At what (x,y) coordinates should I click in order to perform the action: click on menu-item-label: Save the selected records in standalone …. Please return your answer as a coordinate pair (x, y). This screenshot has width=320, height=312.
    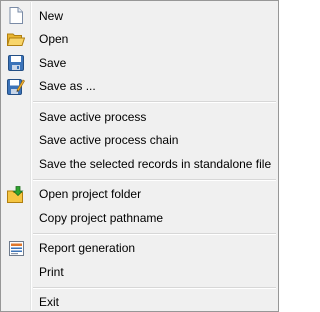
    Looking at the image, I should click on (155, 163).